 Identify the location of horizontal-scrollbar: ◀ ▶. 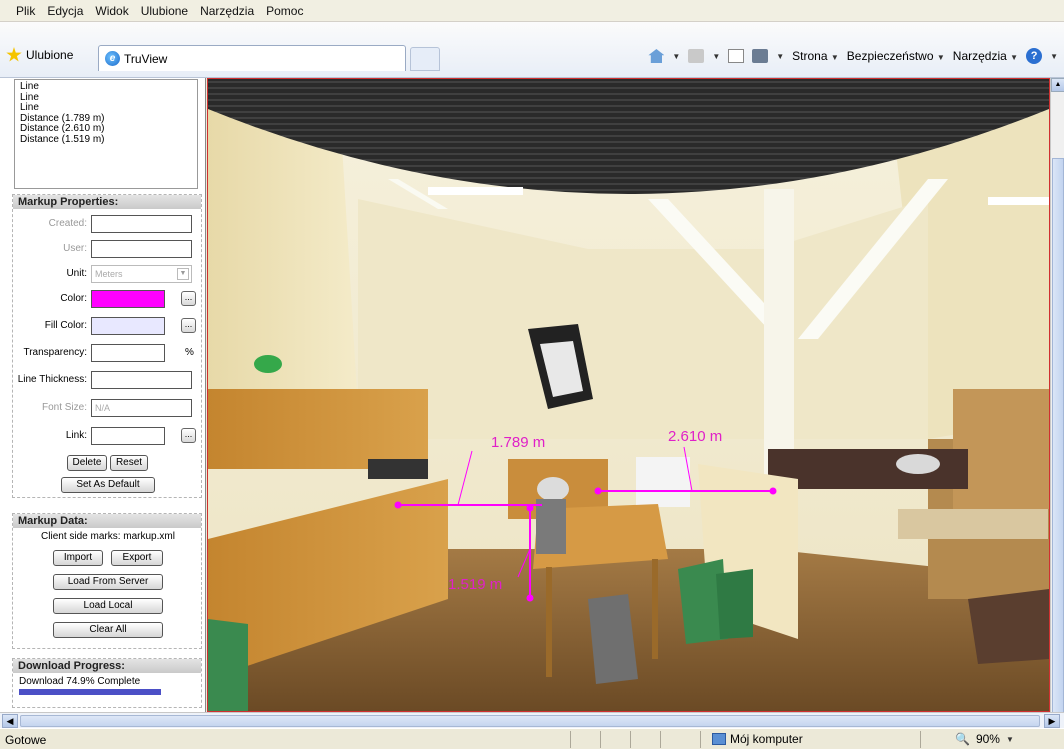
(532, 720).